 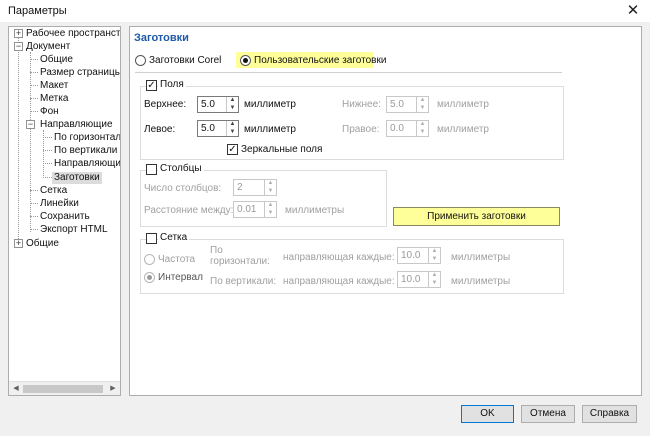 I want to click on margins-label: Поля, so click(x=172, y=84).